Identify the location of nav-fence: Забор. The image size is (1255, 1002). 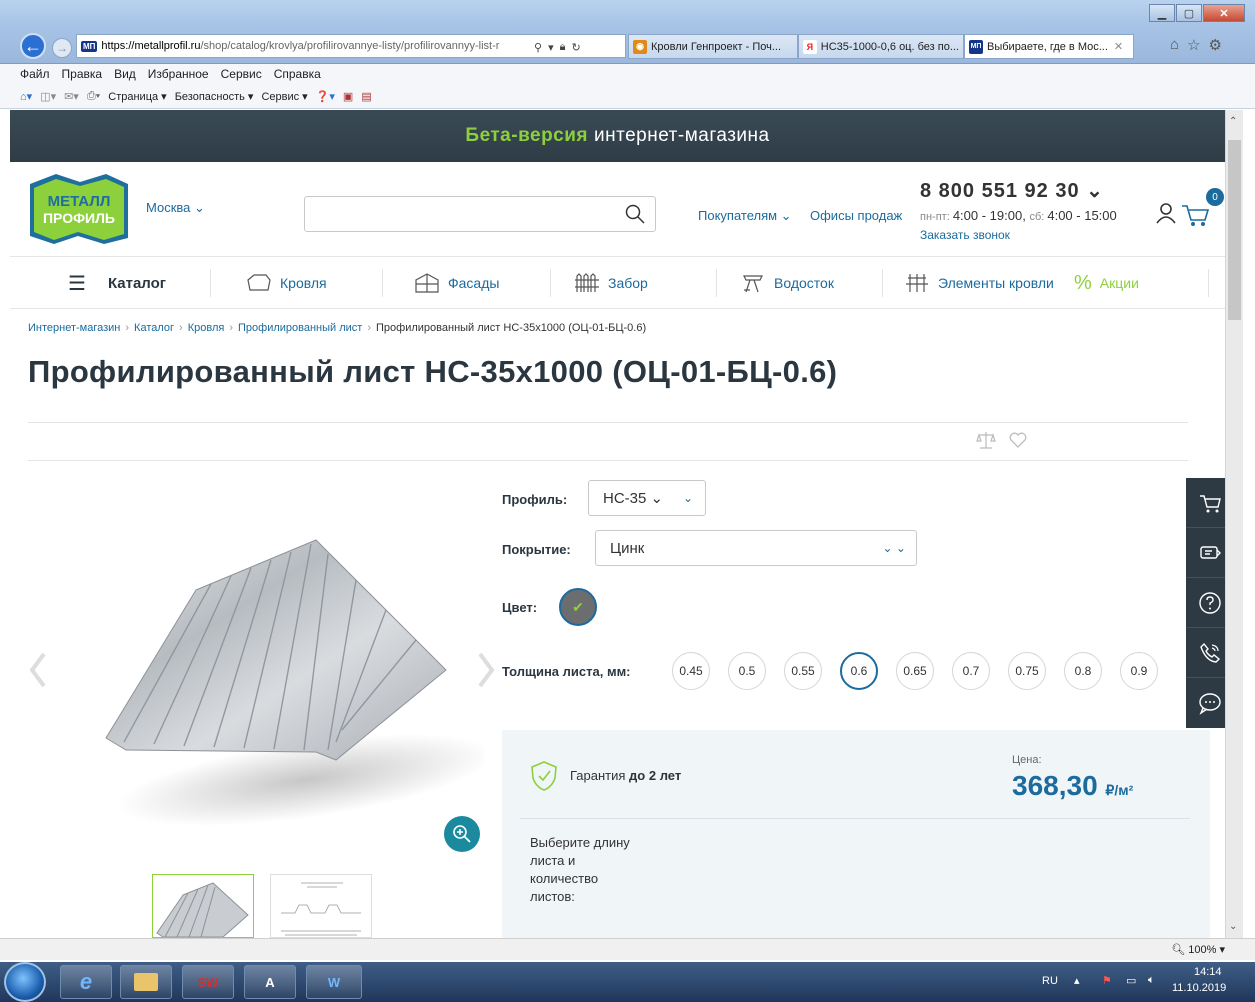
(611, 283).